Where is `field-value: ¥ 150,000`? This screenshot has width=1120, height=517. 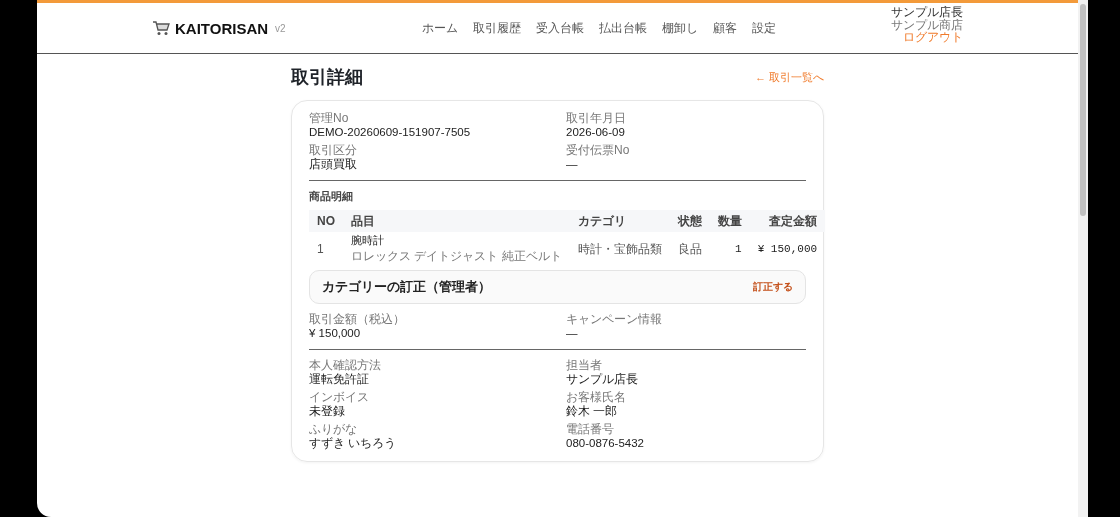 field-value: ¥ 150,000 is located at coordinates (335, 333).